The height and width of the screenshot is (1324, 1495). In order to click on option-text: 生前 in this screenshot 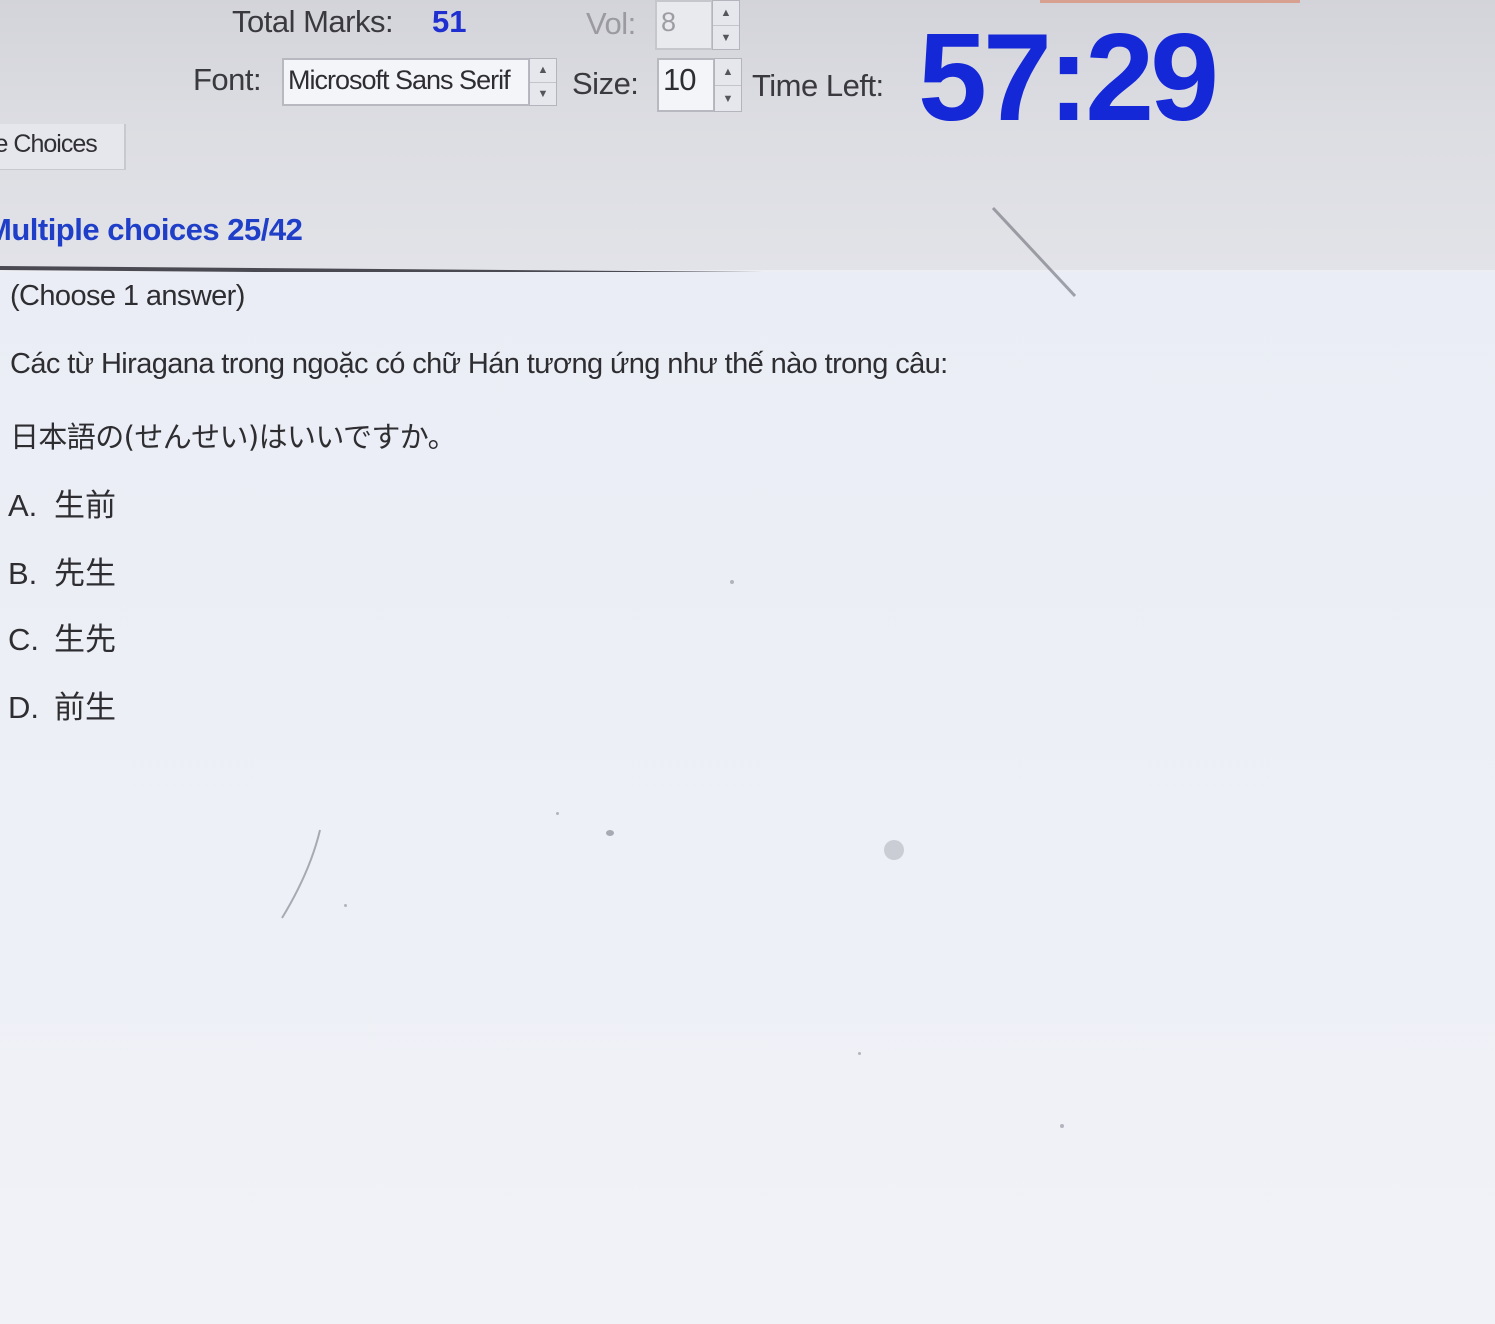, I will do `click(85, 506)`.